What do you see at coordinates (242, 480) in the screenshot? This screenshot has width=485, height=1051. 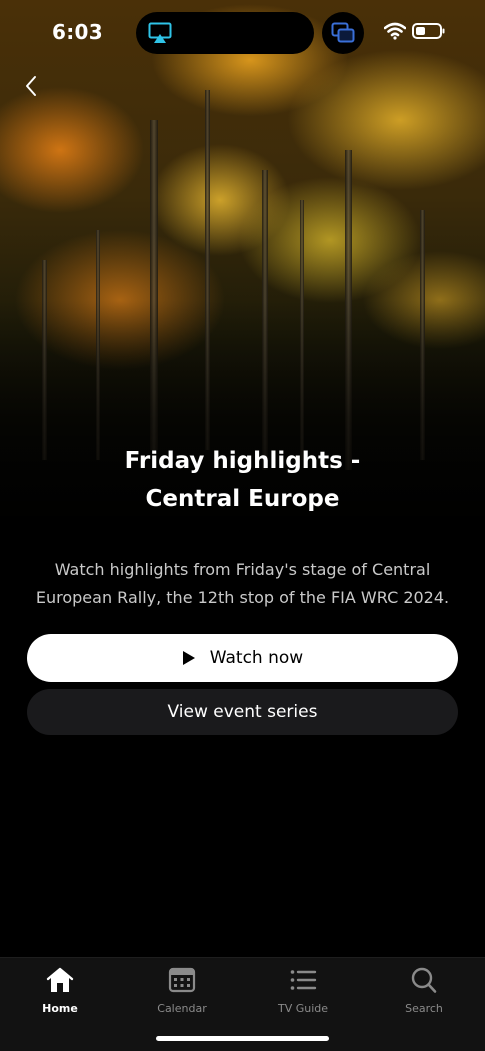 I see `page-title: Friday highlights - Central Europe` at bounding box center [242, 480].